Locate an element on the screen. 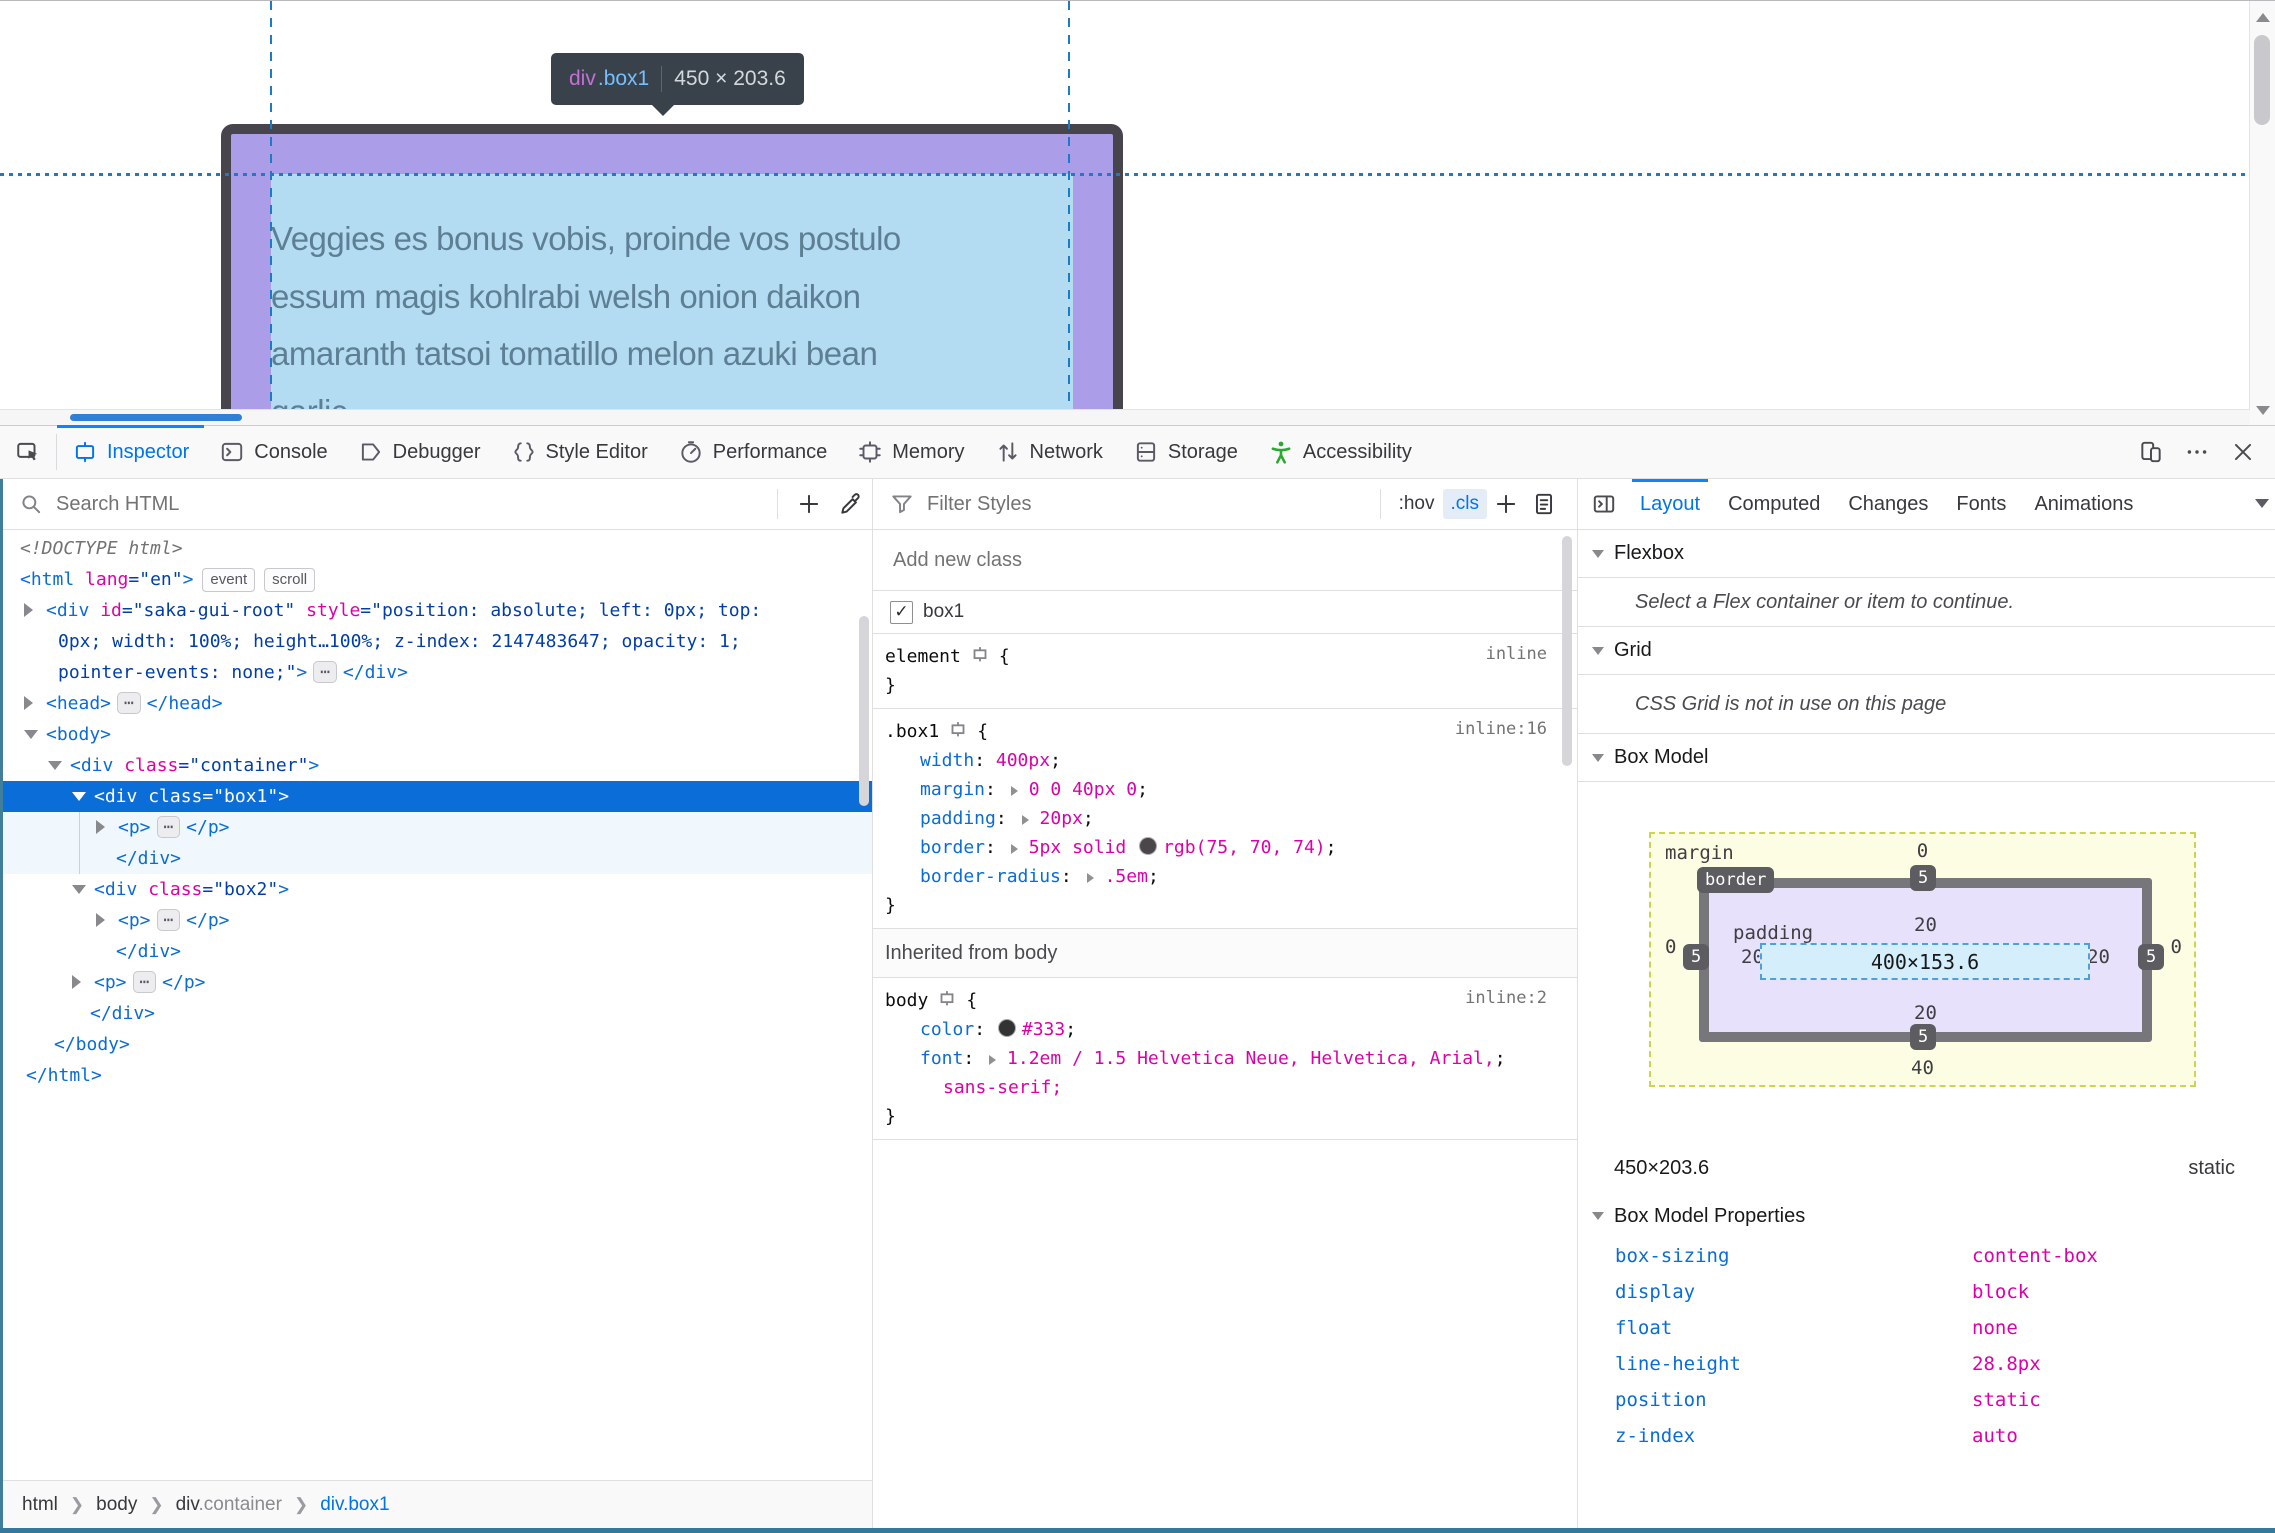 This screenshot has width=2275, height=1533. breadcrumb-item-body: body is located at coordinates (116, 1505).